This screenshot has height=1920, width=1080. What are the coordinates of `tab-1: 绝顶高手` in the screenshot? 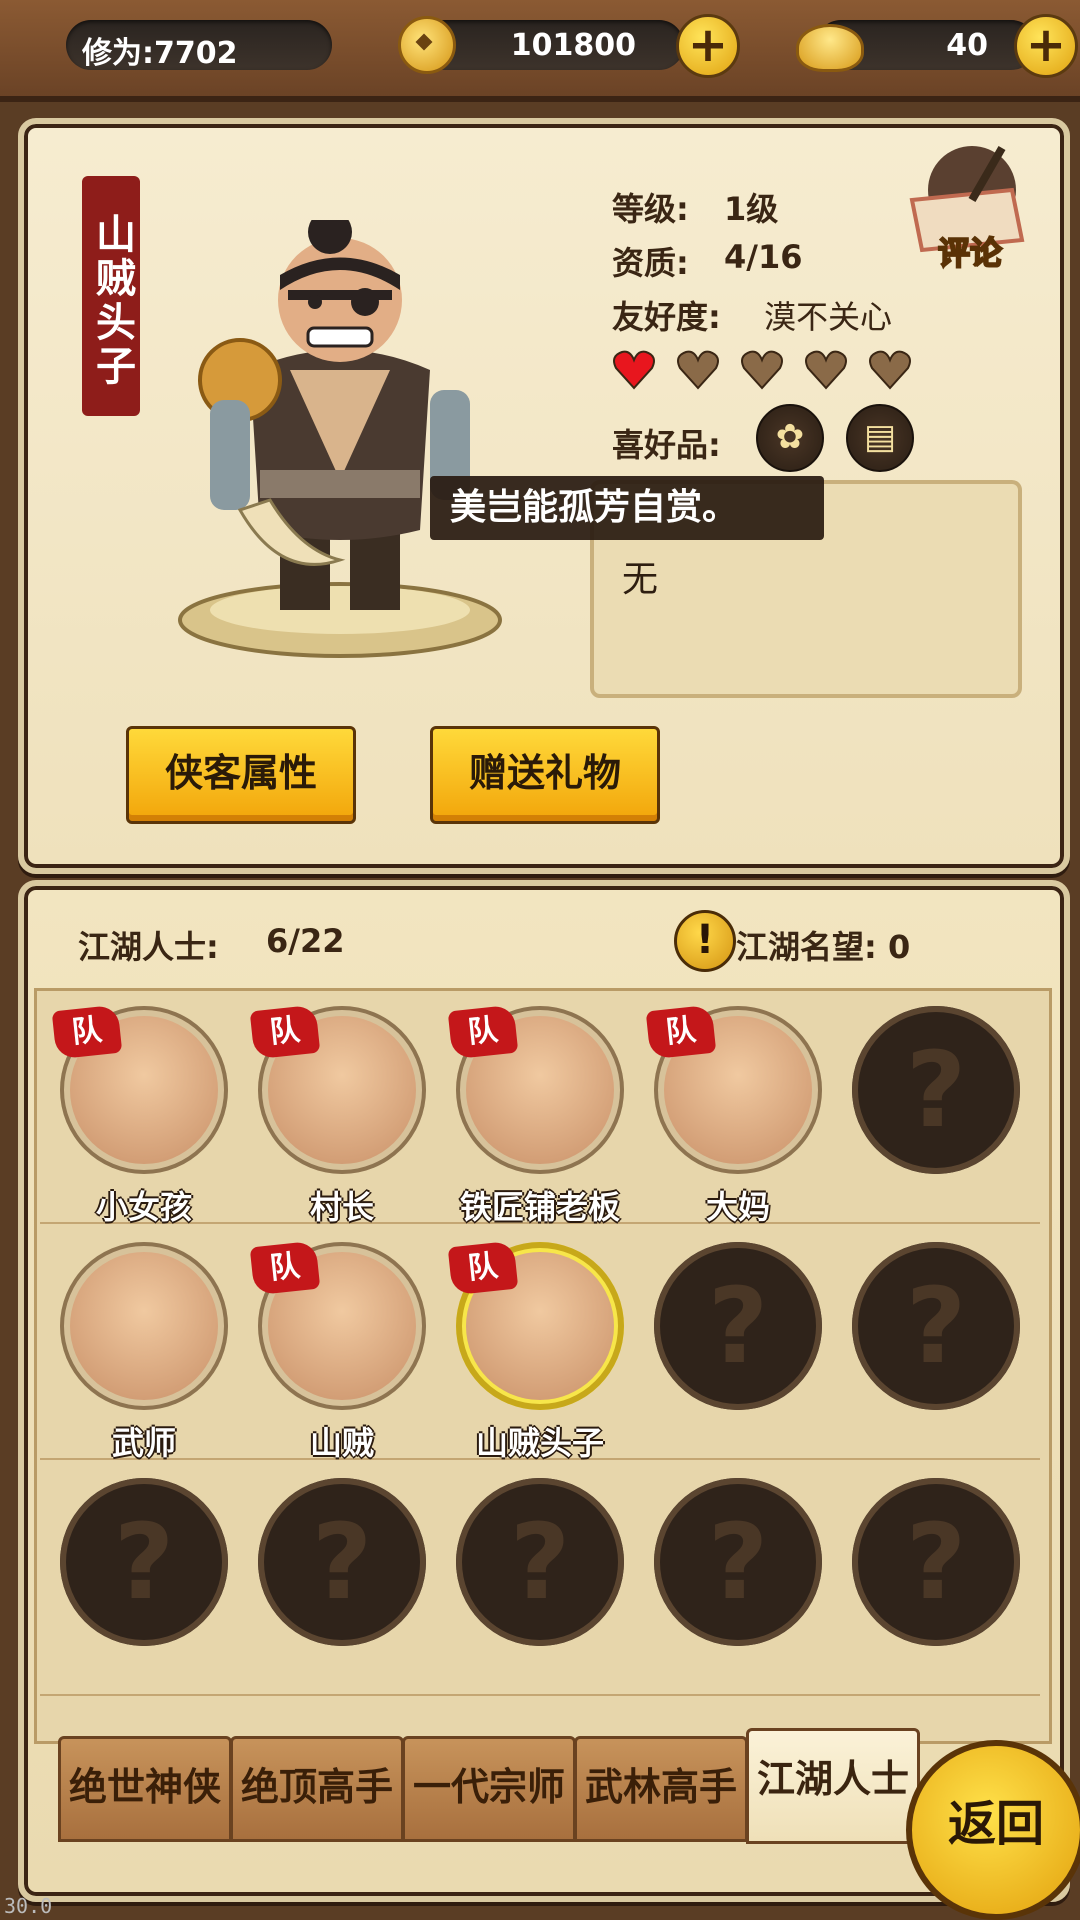 It's located at (317, 1789).